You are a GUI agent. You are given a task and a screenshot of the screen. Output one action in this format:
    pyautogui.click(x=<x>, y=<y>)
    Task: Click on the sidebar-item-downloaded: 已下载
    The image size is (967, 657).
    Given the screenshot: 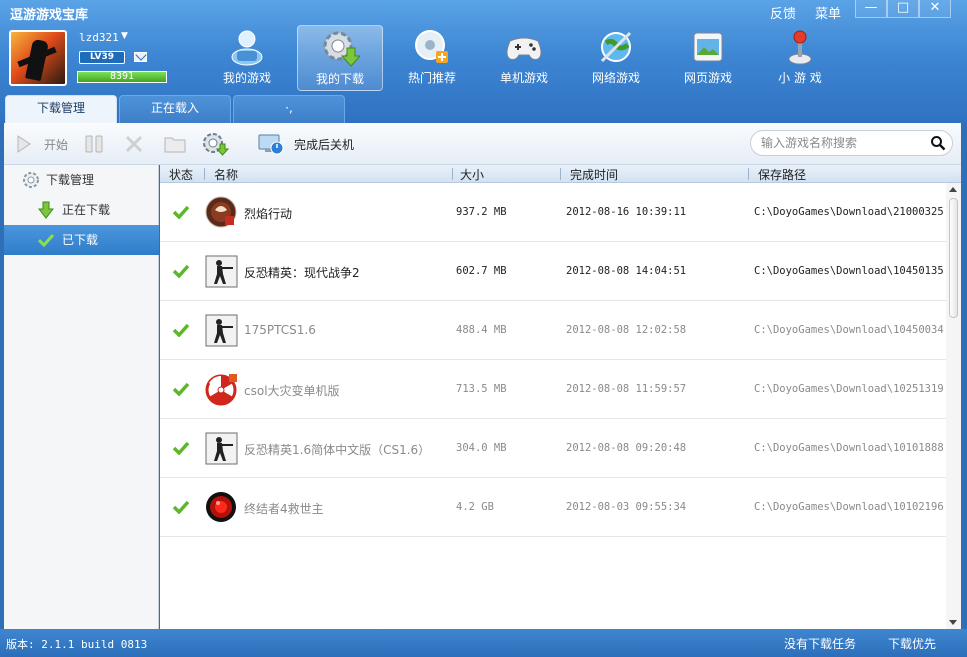 What is the action you would take?
    pyautogui.click(x=81, y=240)
    